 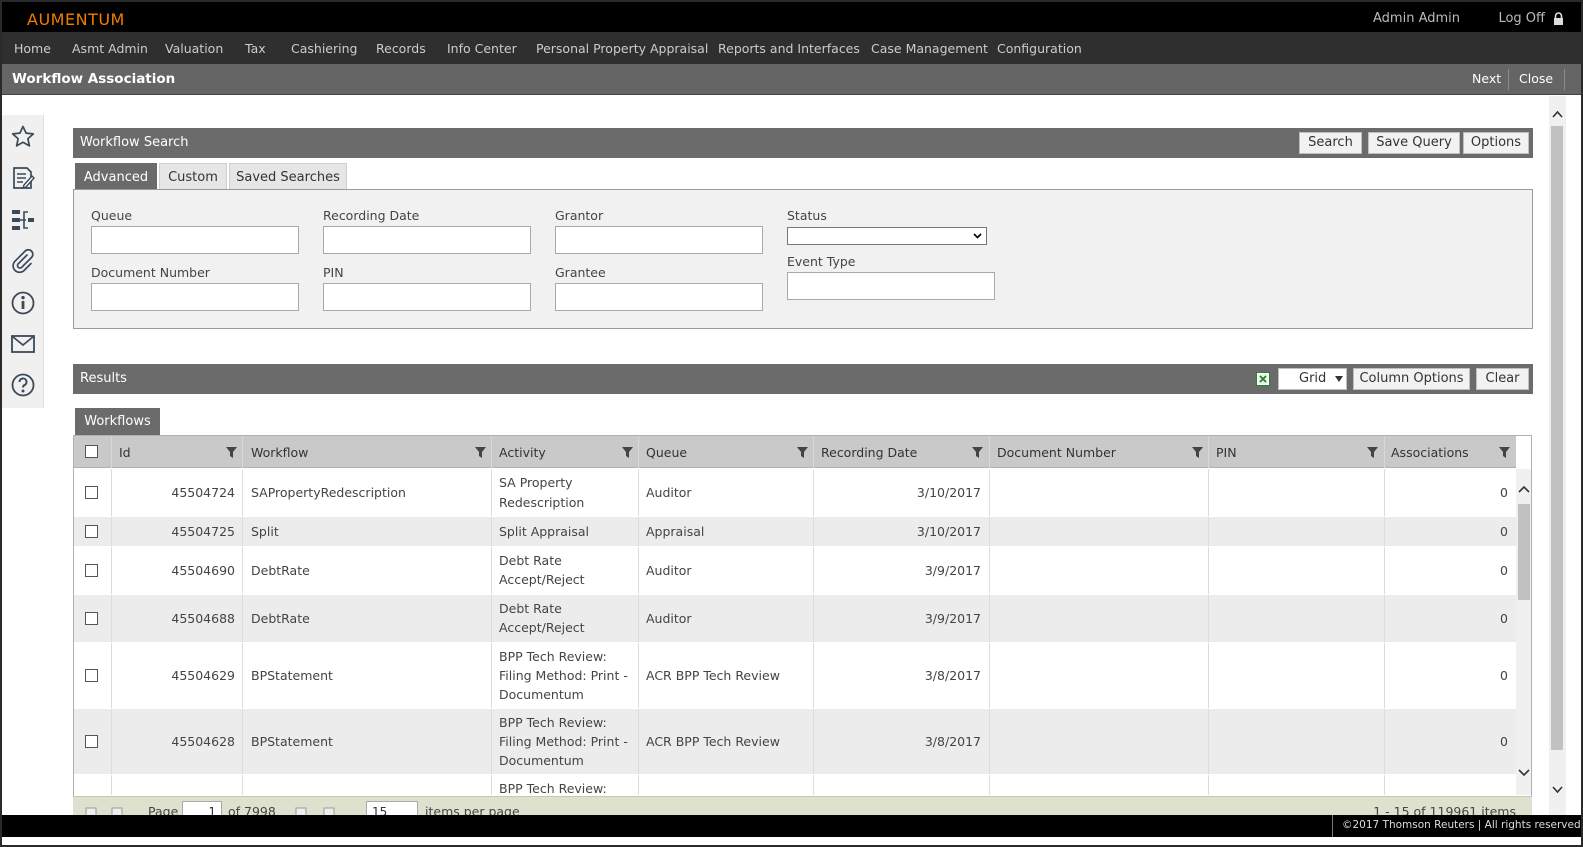 I want to click on tab-advanced: Advanced, so click(x=116, y=176).